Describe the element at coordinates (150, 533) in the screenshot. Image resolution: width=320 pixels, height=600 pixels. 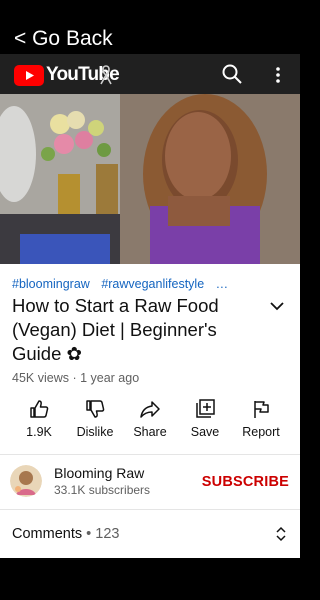
I see `comments-section: Comments • 123` at that location.